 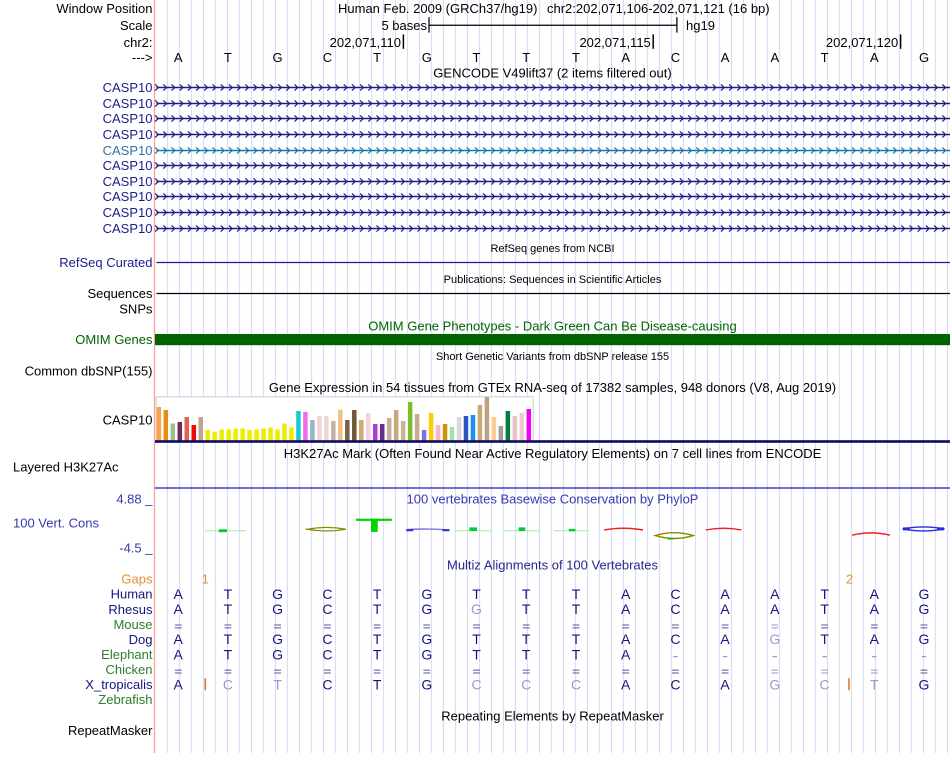 I want to click on svg-text: Elephant, so click(x=127, y=654).